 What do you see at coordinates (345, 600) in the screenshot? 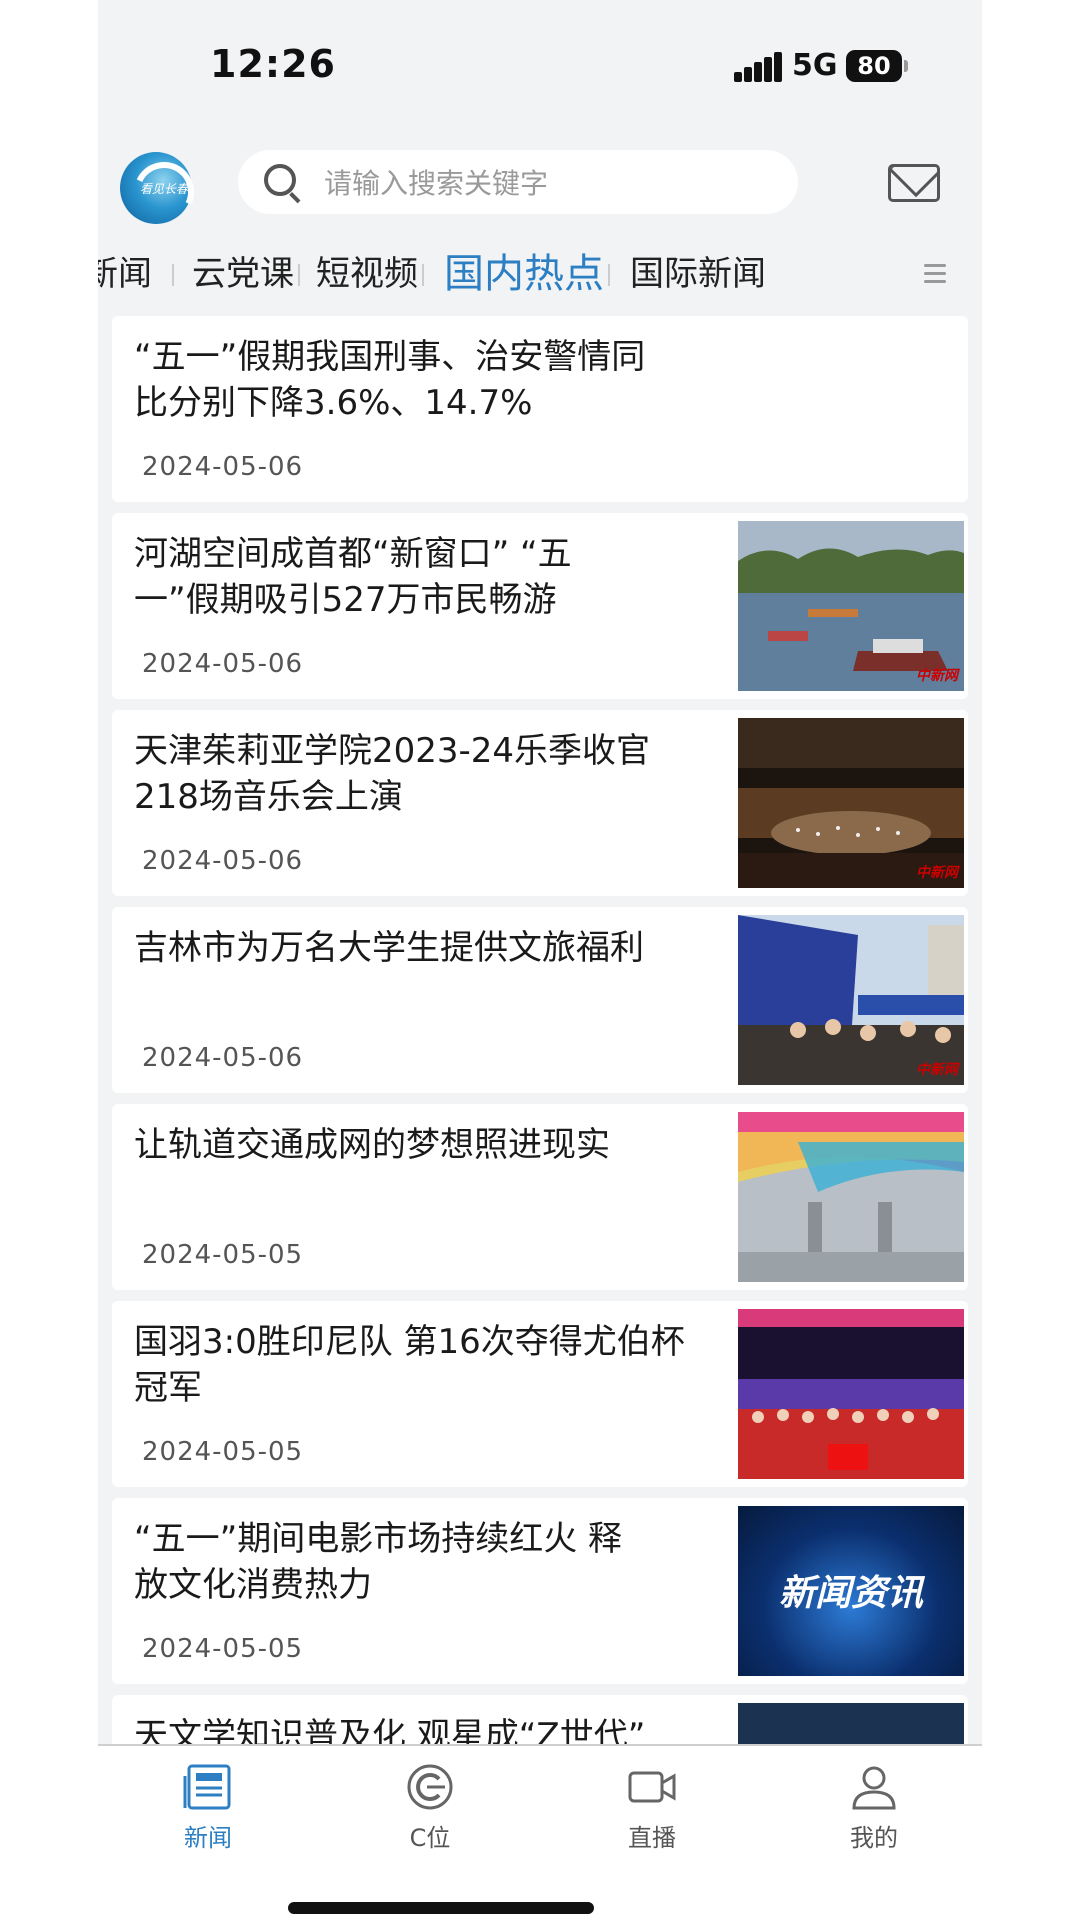
I see `article-title-line: 一”假期吸引527万市民畅游` at bounding box center [345, 600].